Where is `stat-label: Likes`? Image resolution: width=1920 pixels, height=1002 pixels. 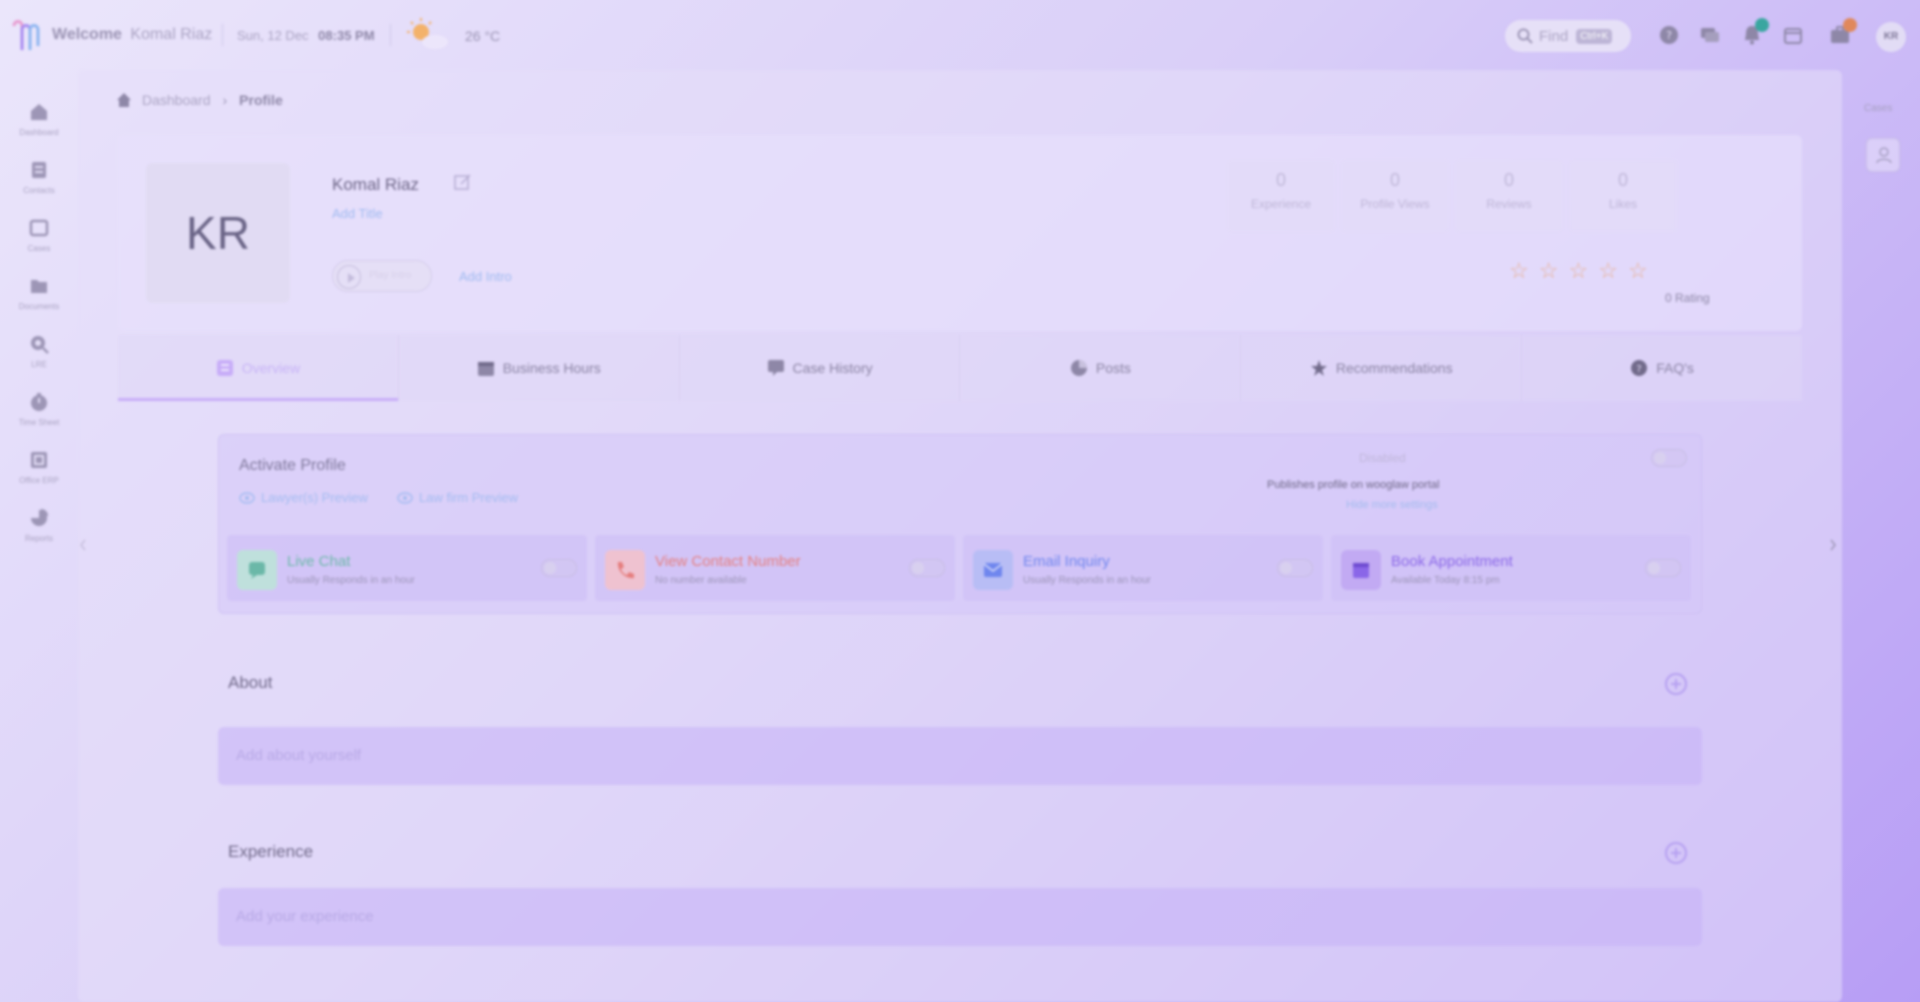 stat-label: Likes is located at coordinates (1622, 204).